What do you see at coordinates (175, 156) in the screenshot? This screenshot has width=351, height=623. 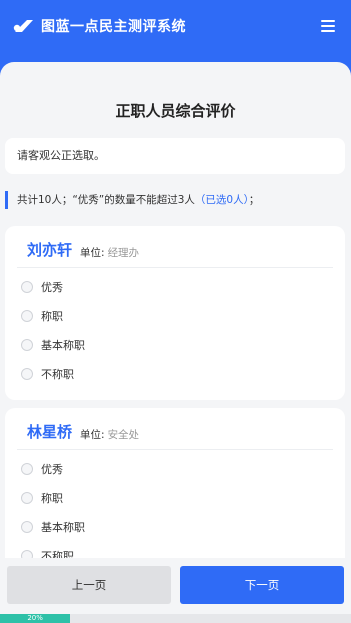 I see `notice-box: 请客观公正选取。` at bounding box center [175, 156].